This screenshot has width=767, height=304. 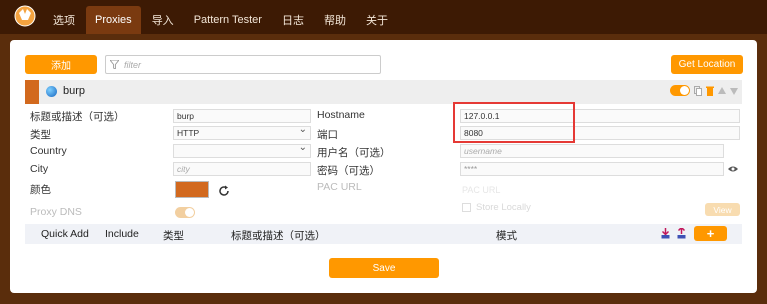 What do you see at coordinates (278, 236) in the screenshot?
I see `col-title: 标题或描述（可选）` at bounding box center [278, 236].